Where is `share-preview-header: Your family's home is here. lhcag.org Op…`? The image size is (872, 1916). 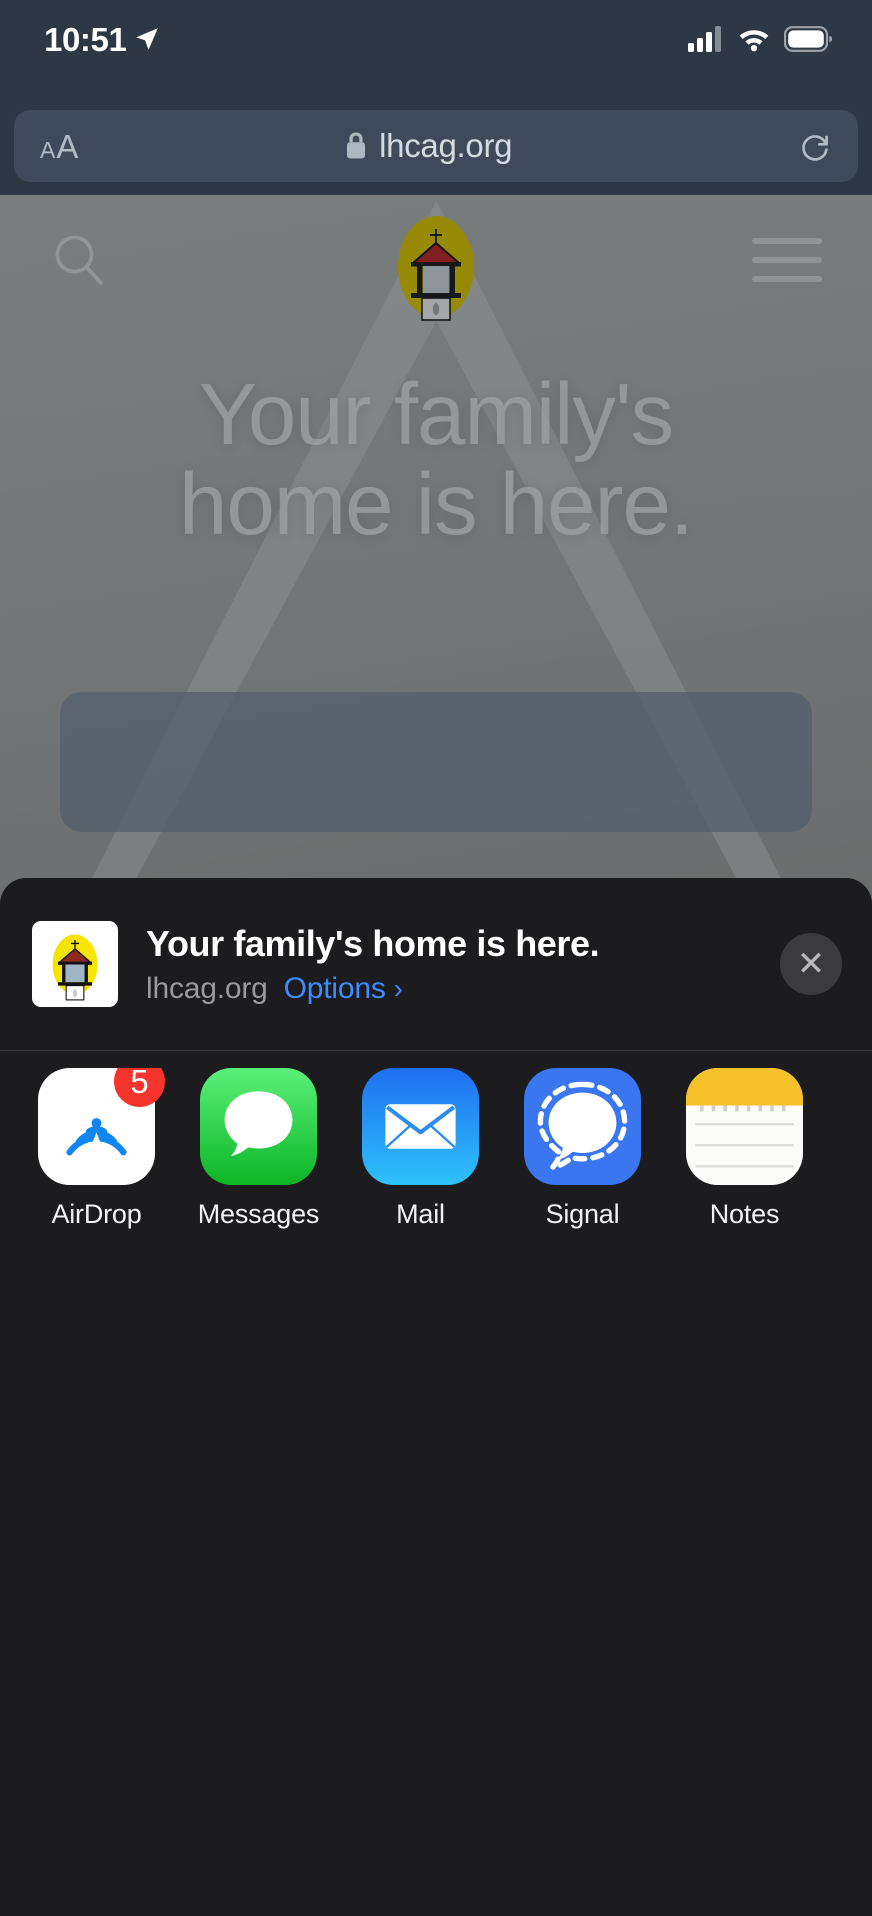 share-preview-header: Your family's home is here. lhcag.org Op… is located at coordinates (436, 964).